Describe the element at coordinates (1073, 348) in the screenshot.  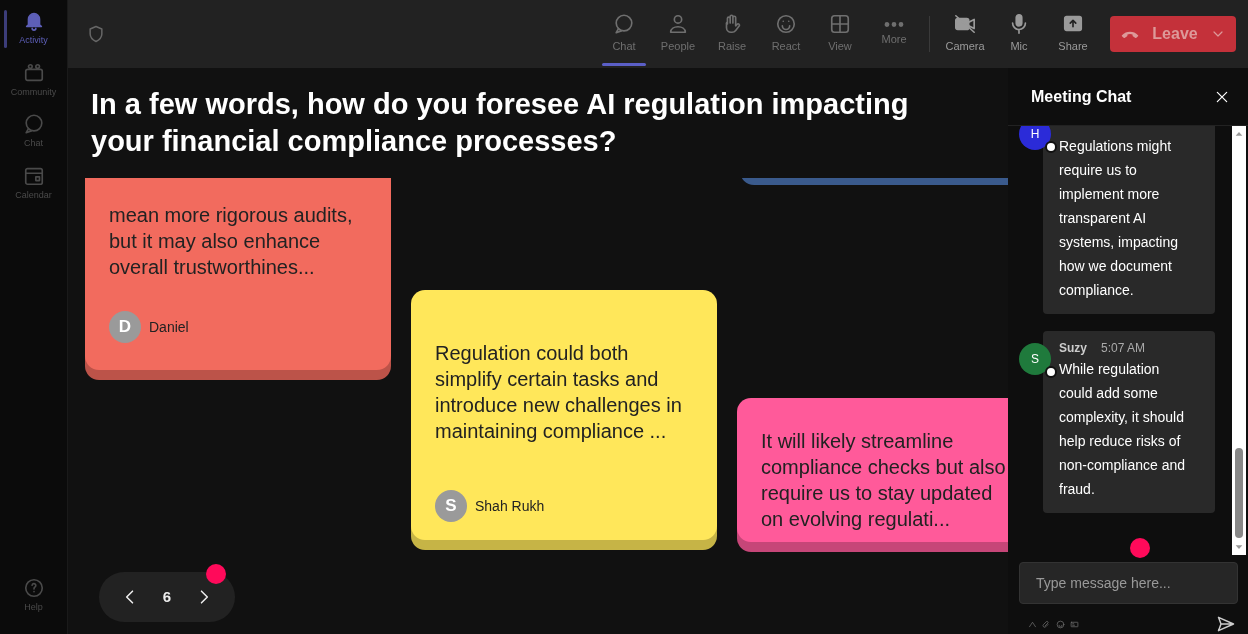
I see `author-name: Suzy` at that location.